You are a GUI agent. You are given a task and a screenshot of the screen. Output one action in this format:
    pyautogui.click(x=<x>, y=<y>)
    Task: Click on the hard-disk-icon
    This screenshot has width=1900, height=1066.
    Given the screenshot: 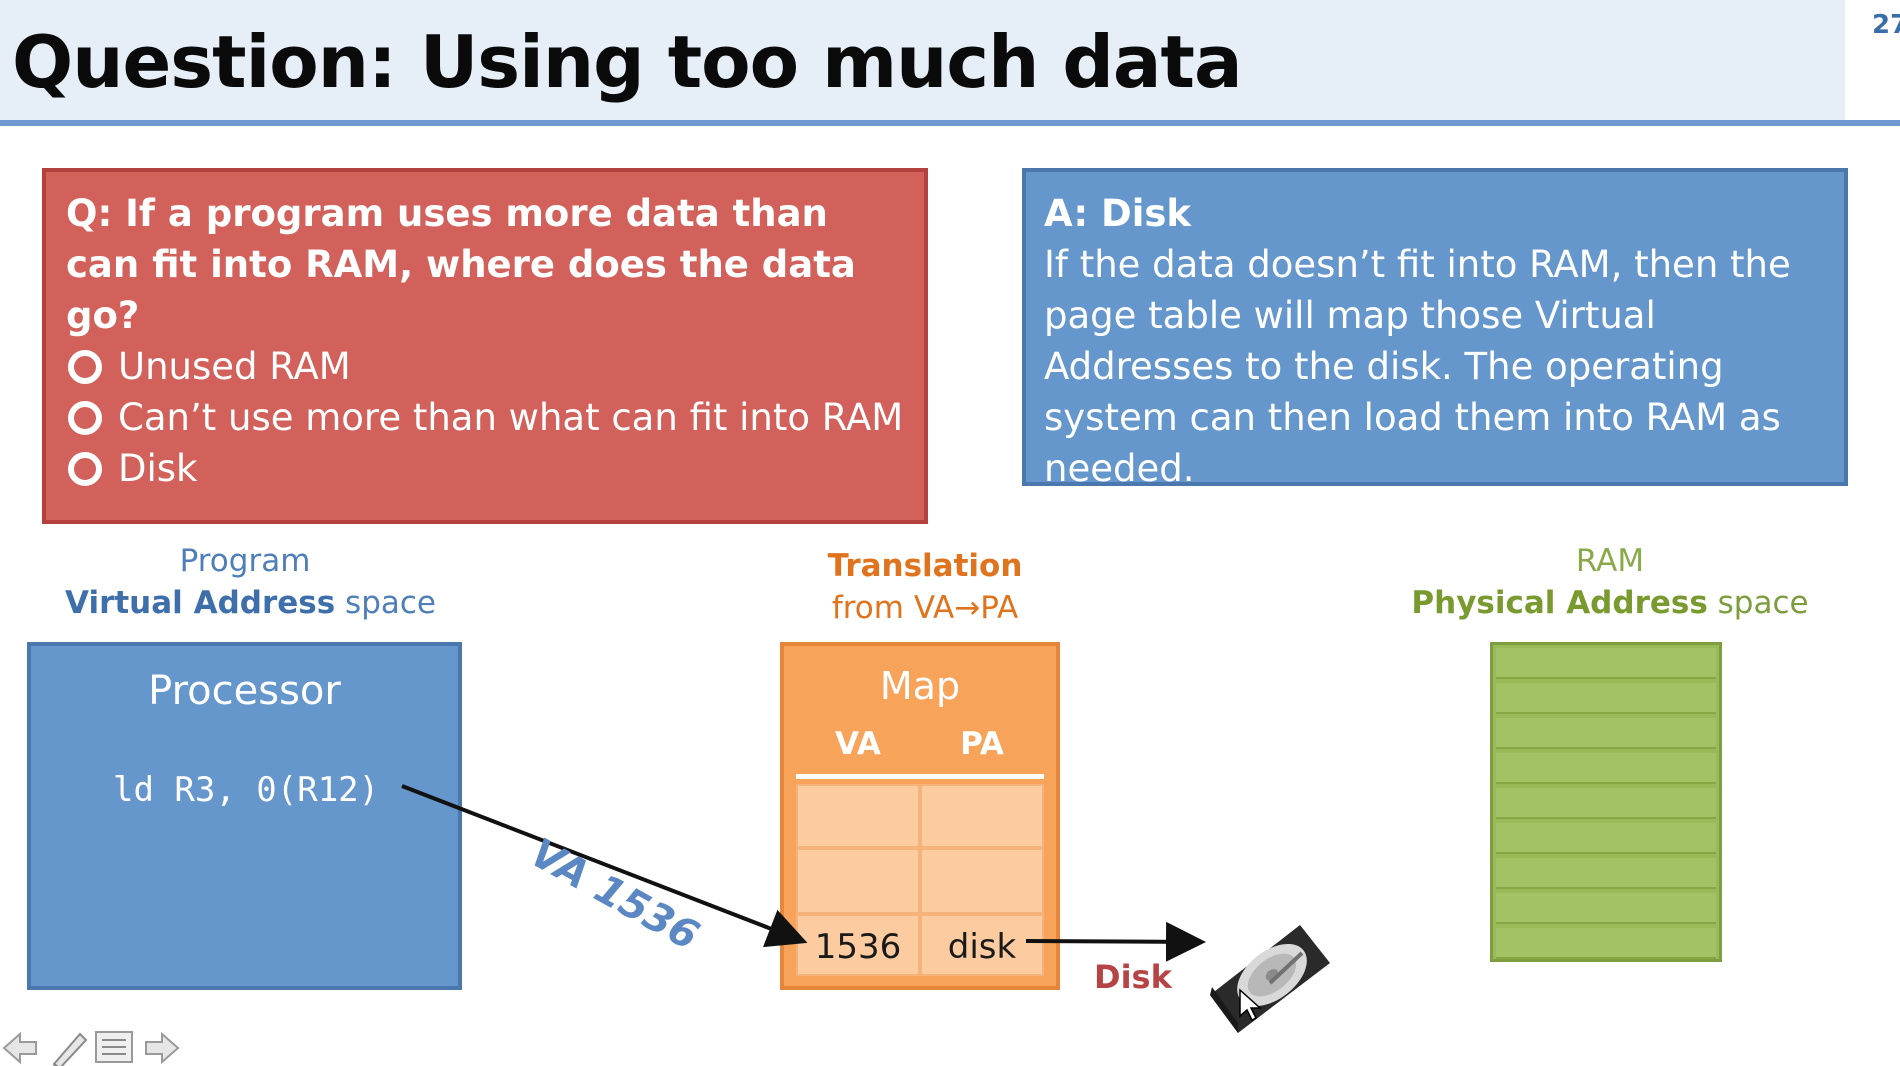 What is the action you would take?
    pyautogui.click(x=1270, y=979)
    